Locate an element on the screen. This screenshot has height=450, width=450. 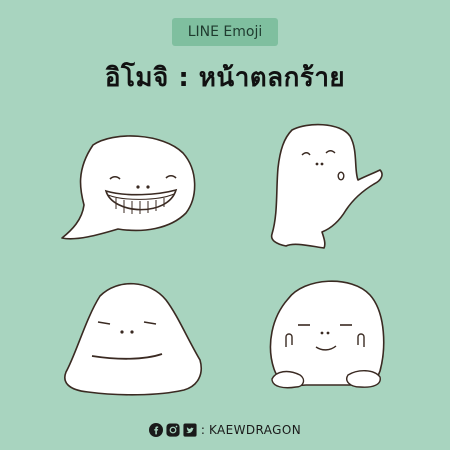
flat-mouth-blob-illustration is located at coordinates (133, 339).